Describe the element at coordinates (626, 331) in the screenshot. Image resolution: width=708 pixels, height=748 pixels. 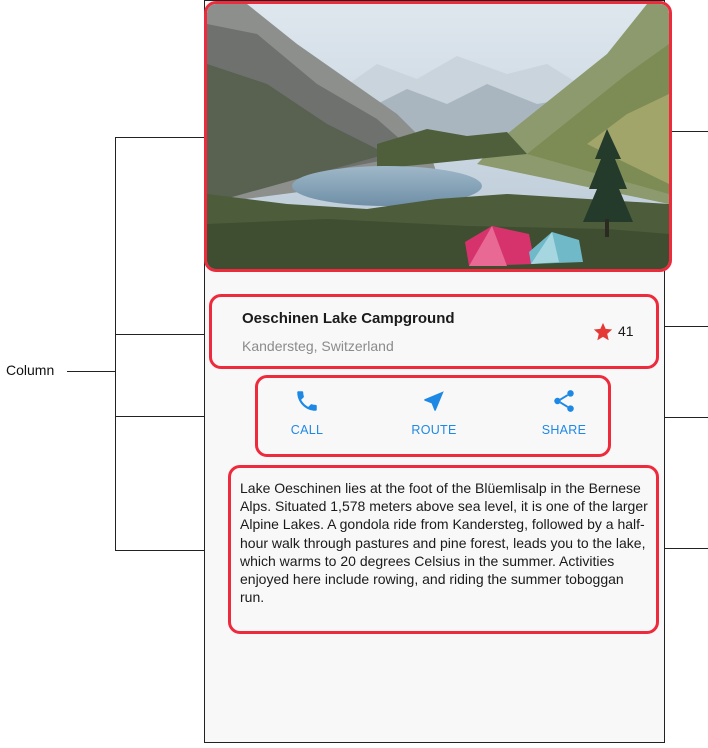
I see `star-count: 41` at that location.